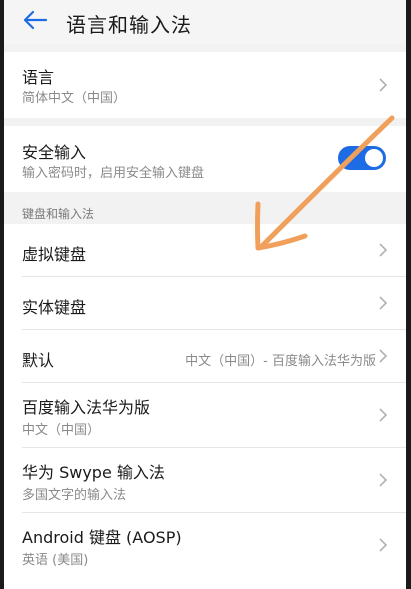 The height and width of the screenshot is (589, 411). I want to click on aosp-keyboard-language: 英语 (美国), so click(55, 560).